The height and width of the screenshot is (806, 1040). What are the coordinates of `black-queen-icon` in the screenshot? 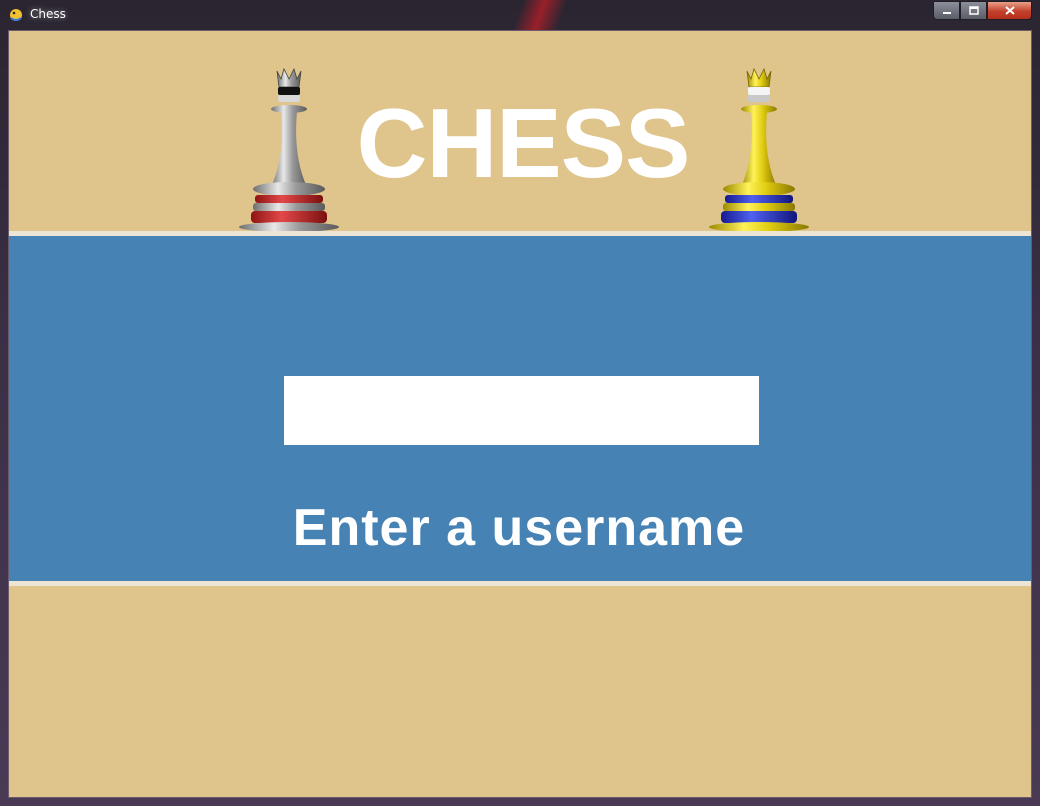 It's located at (289, 149).